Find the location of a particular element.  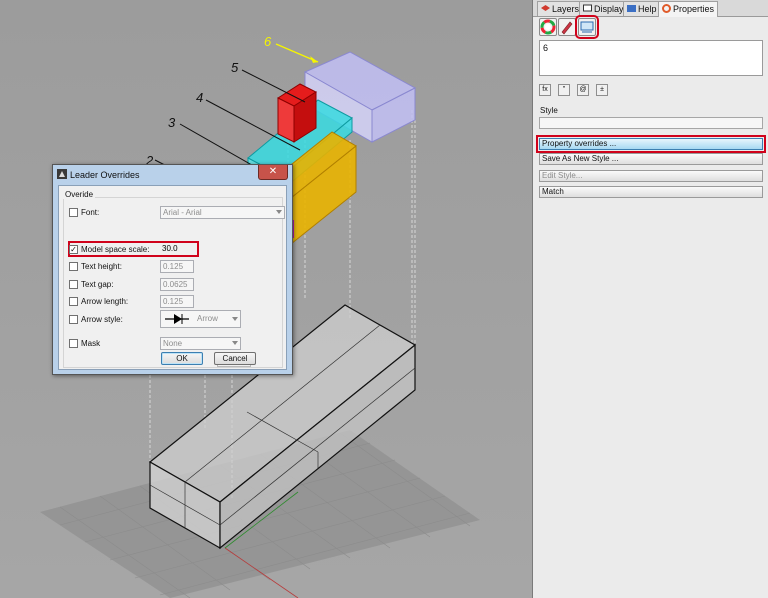

arrow-style-dropdown: Arrow is located at coordinates (200, 319).